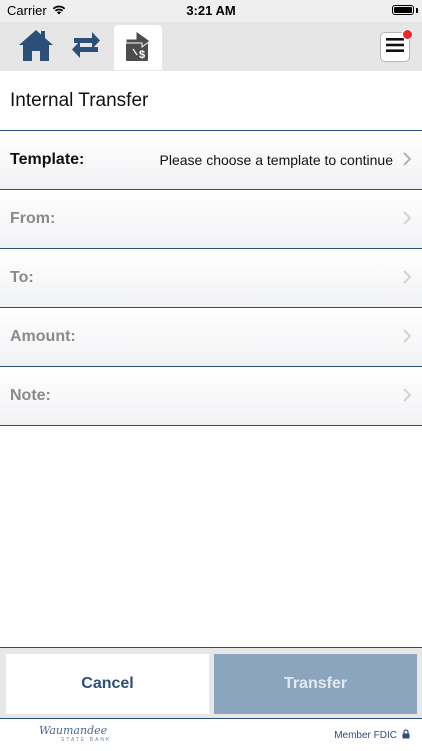  What do you see at coordinates (407, 34) in the screenshot?
I see `notification-badge` at bounding box center [407, 34].